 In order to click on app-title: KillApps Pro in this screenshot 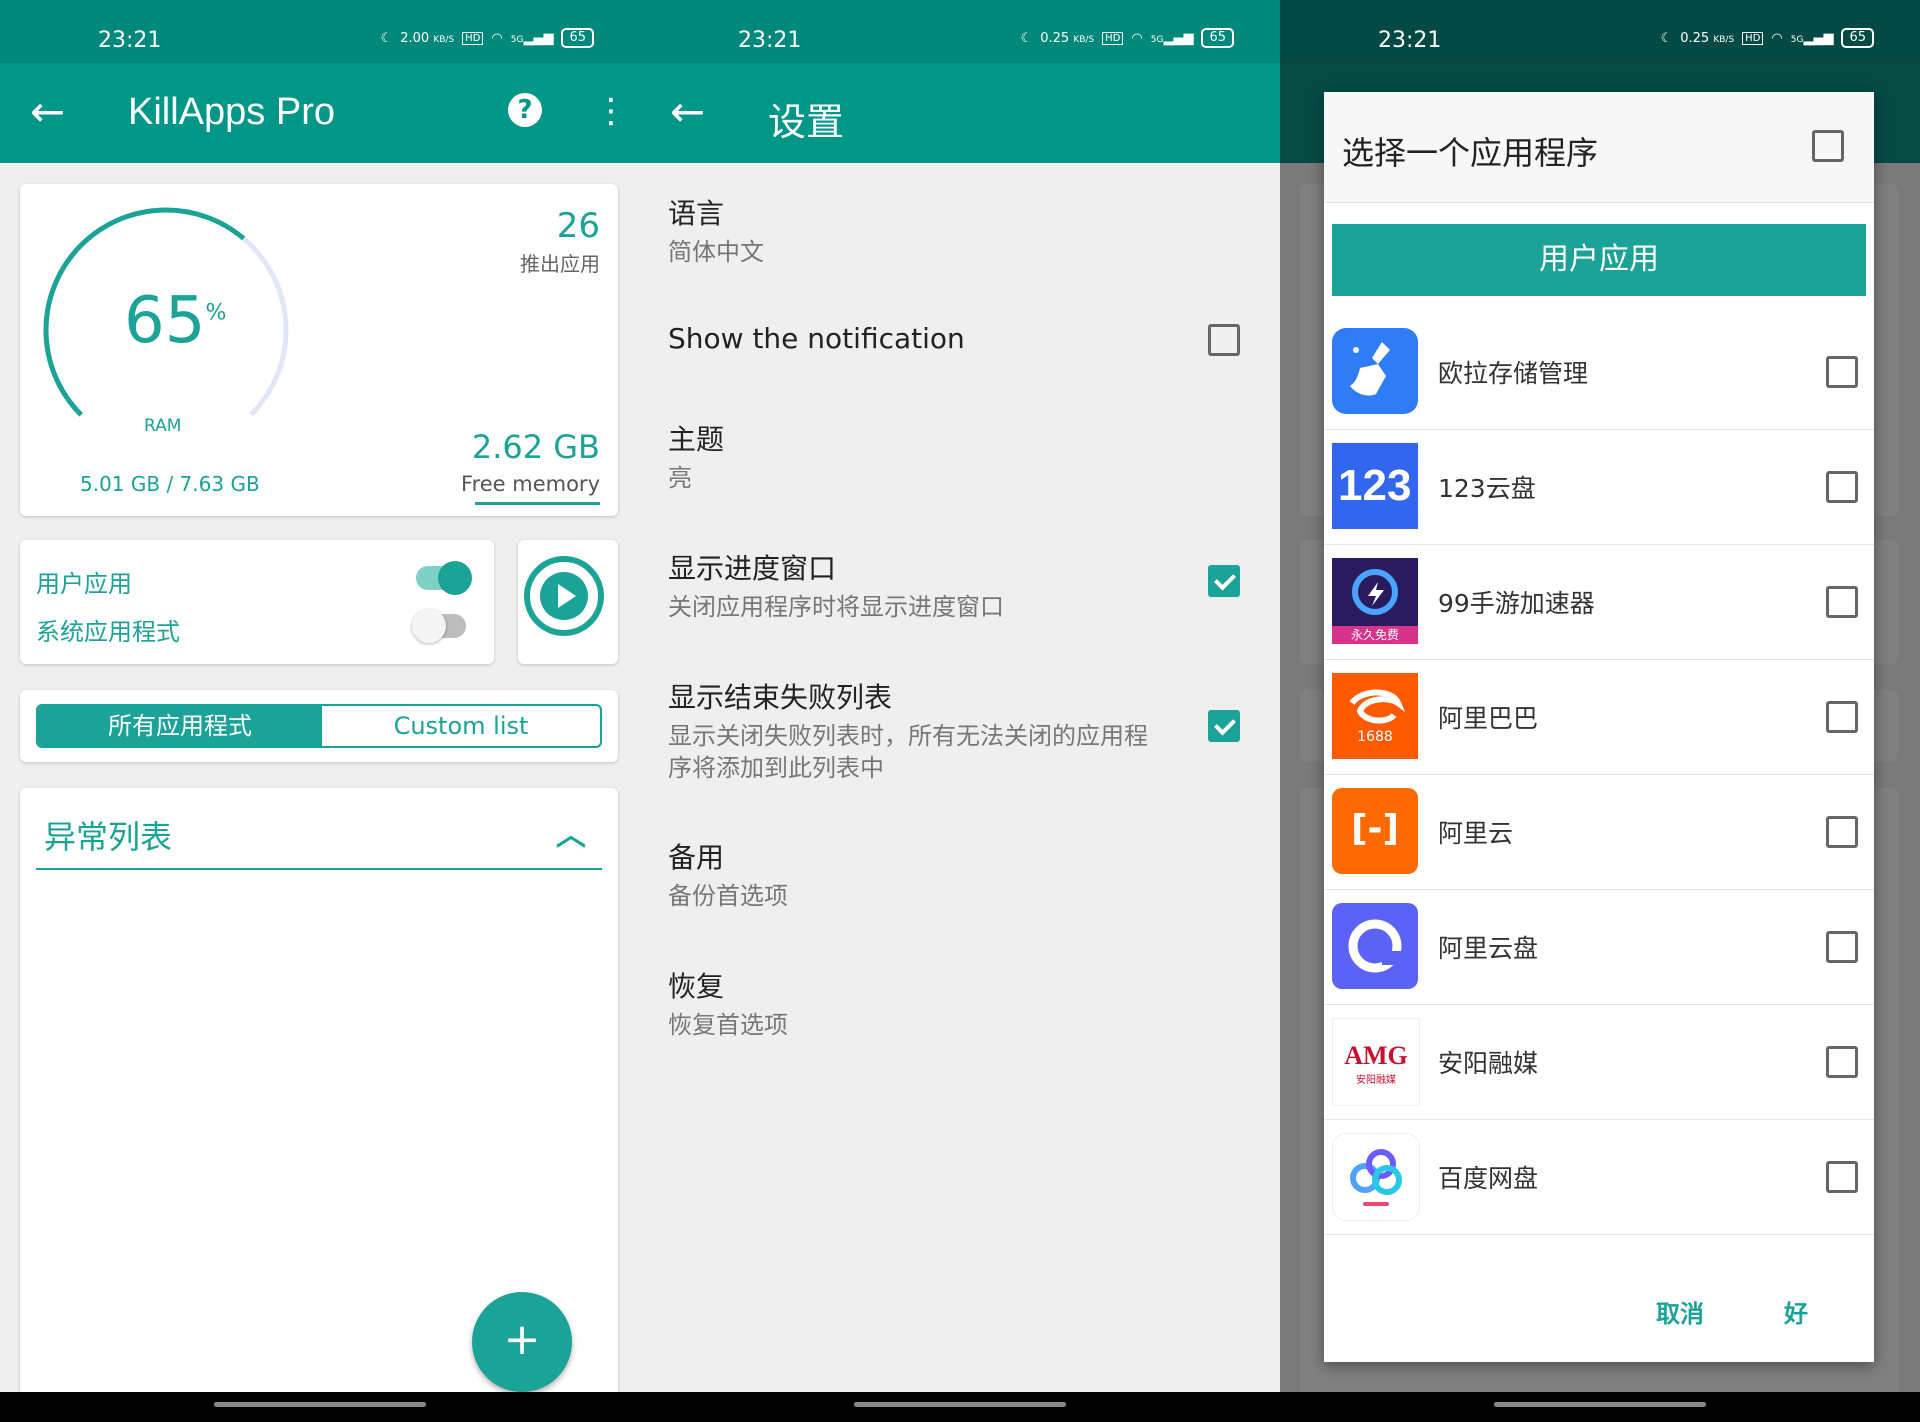, I will do `click(231, 112)`.